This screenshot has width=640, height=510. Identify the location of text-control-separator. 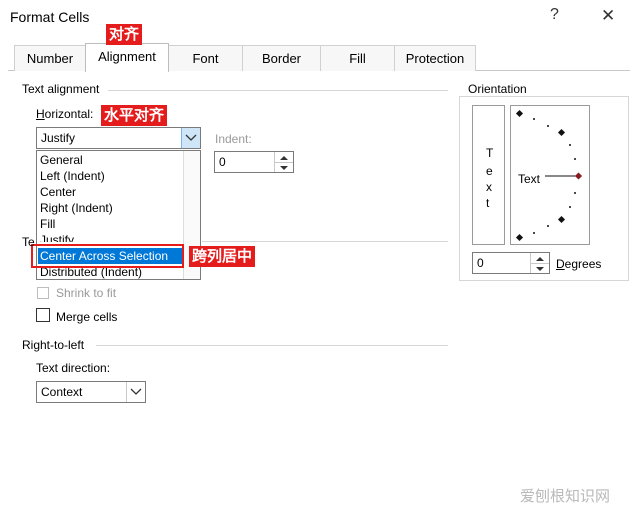
(325, 241).